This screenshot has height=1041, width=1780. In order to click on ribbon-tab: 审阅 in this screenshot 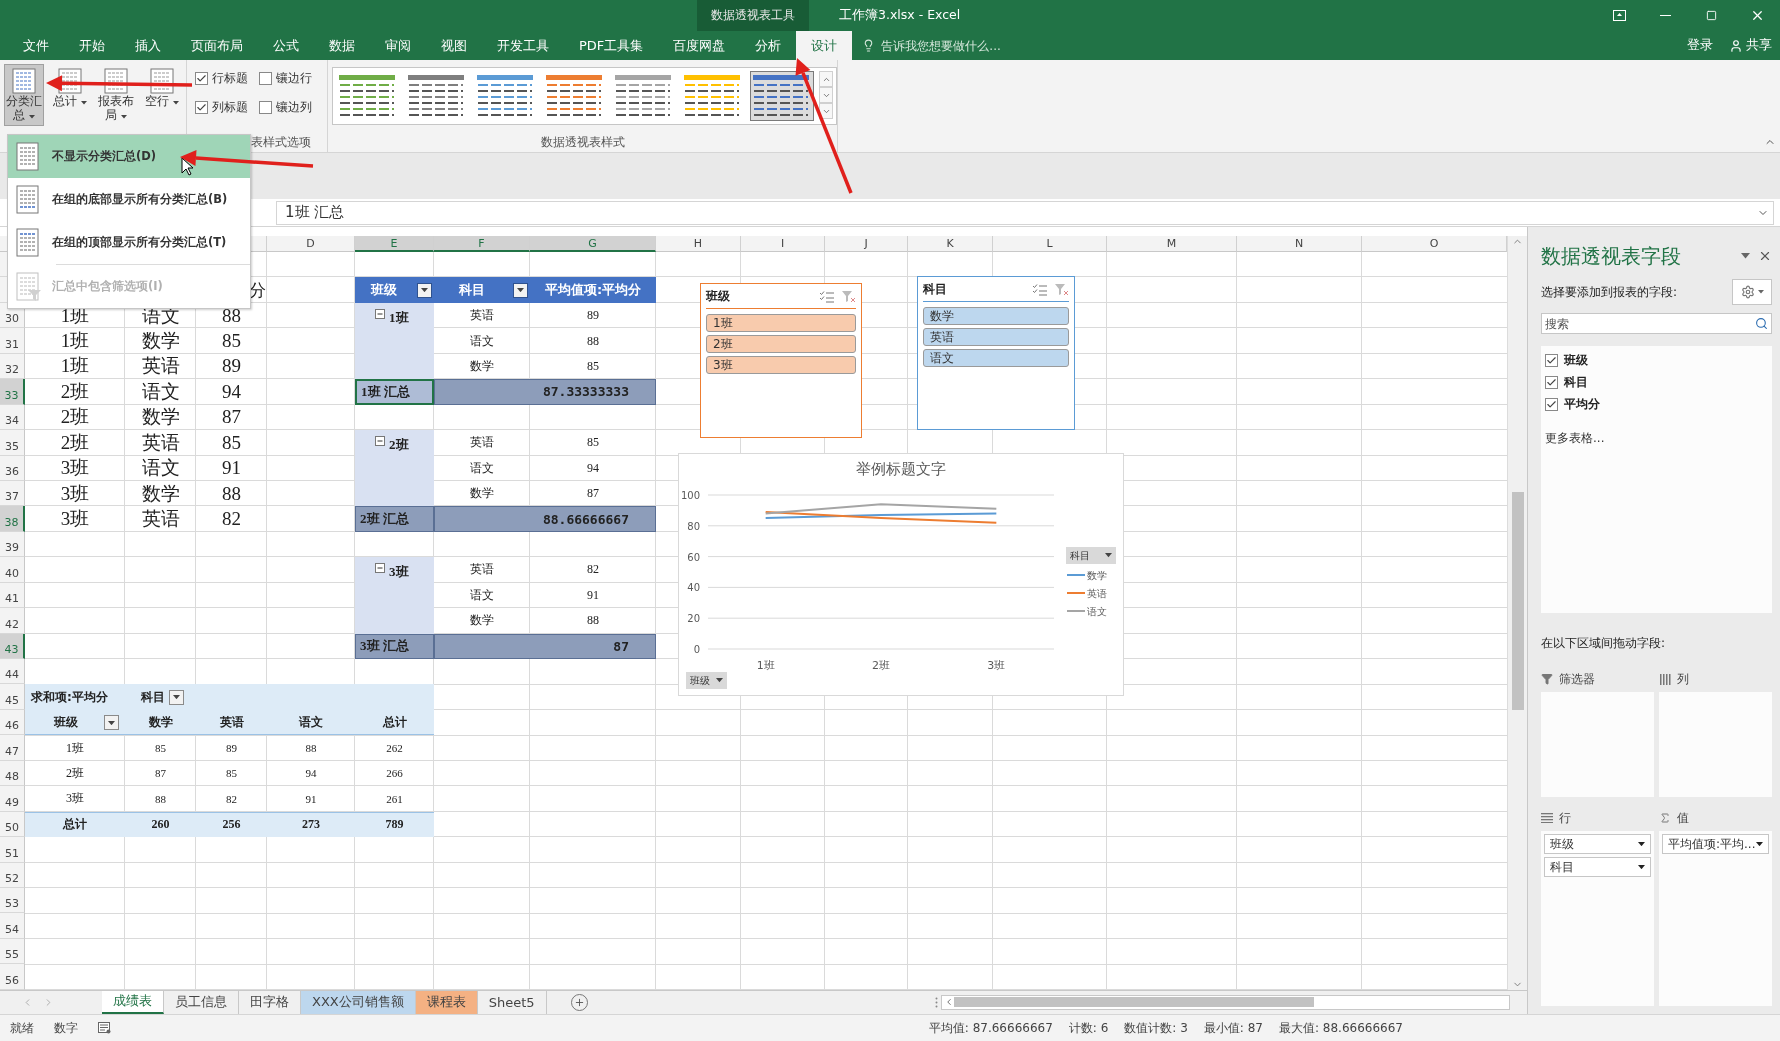, I will do `click(398, 45)`.